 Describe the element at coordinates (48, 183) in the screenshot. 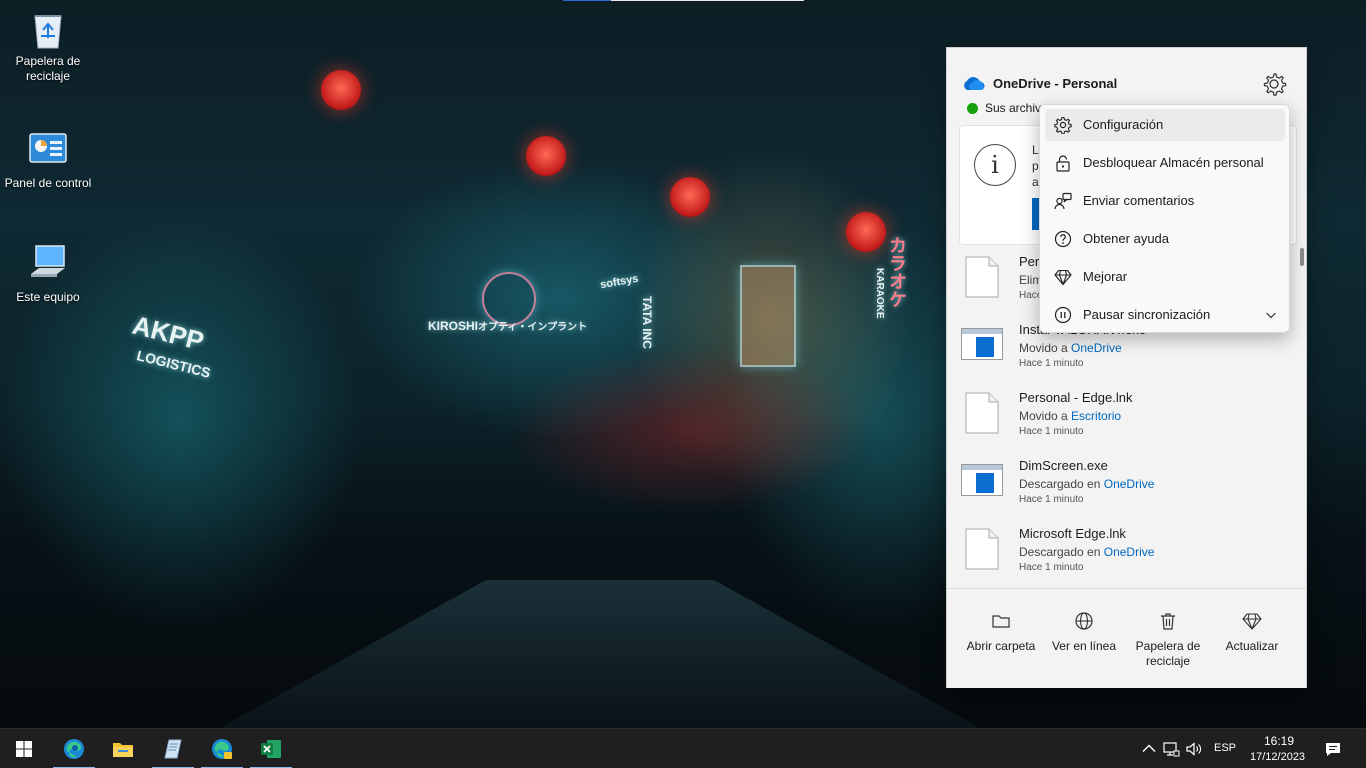

I see `desktop-icon-label: Panel de control` at that location.